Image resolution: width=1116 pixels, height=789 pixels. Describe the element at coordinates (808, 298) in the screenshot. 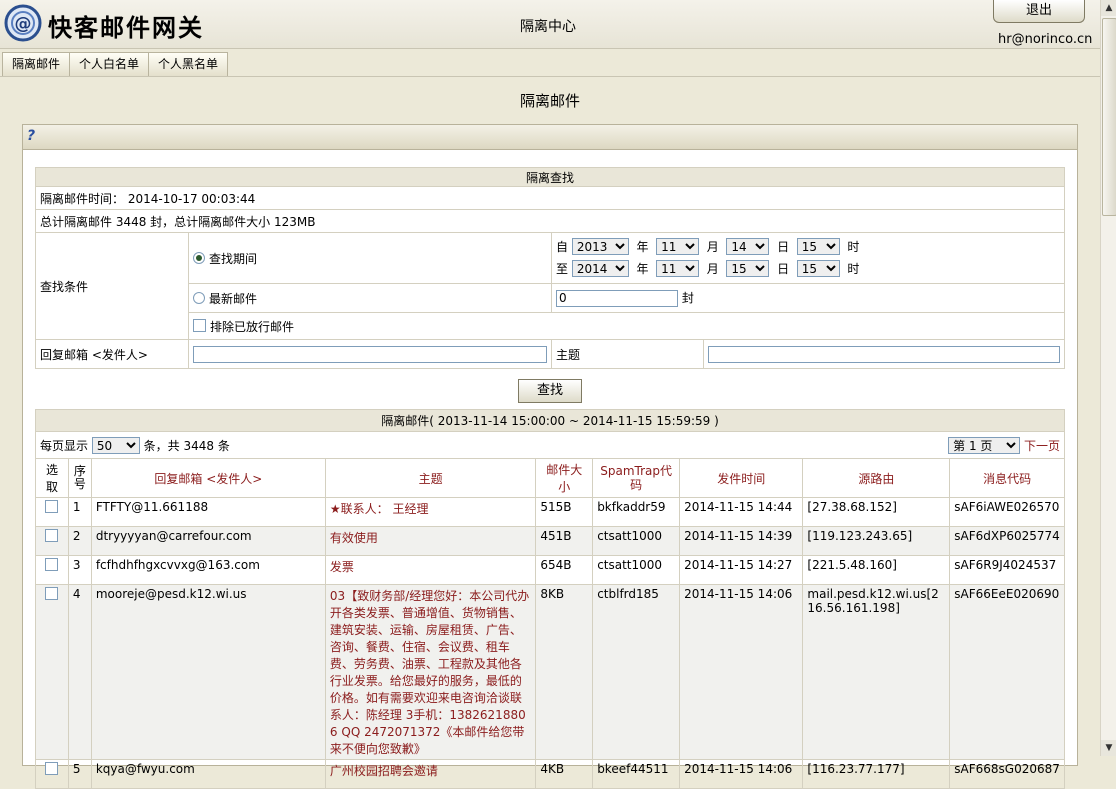

I see `latest-count-cell: 封` at that location.